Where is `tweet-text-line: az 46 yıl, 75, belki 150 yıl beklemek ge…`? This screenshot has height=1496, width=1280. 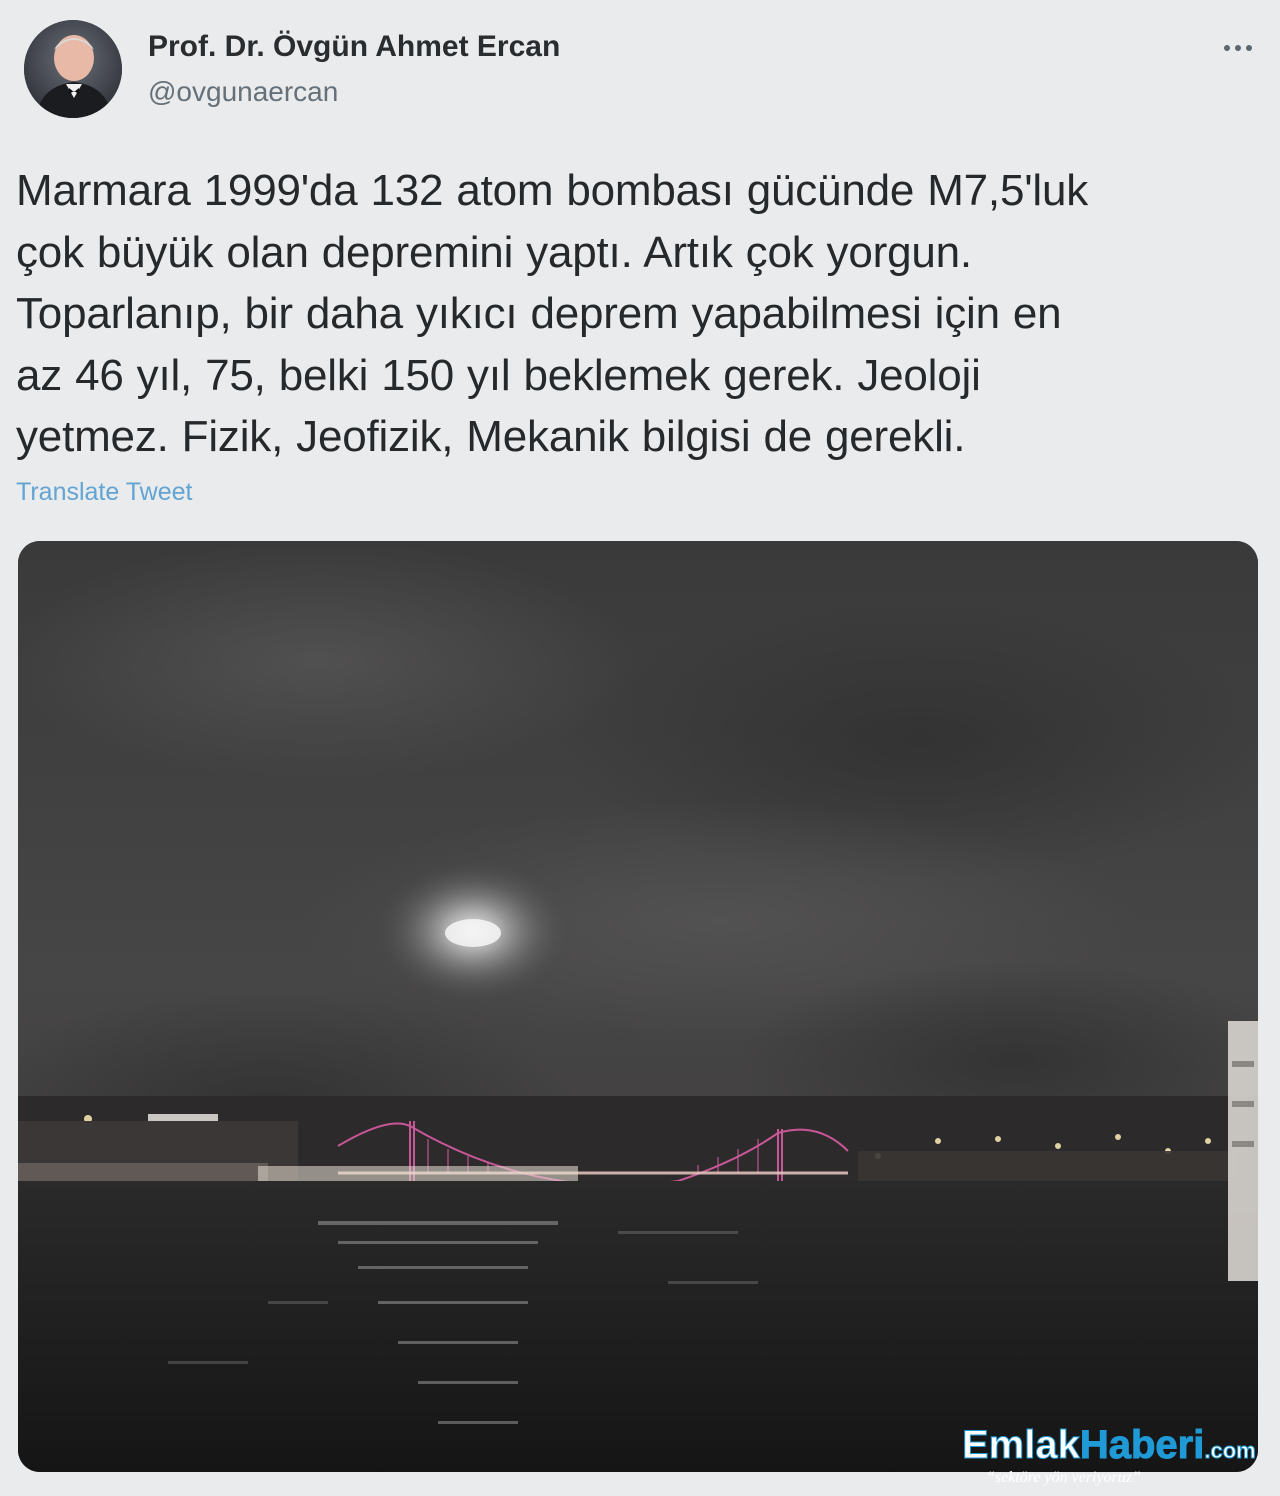 tweet-text-line: az 46 yıl, 75, belki 150 yıl beklemek ge… is located at coordinates (498, 375).